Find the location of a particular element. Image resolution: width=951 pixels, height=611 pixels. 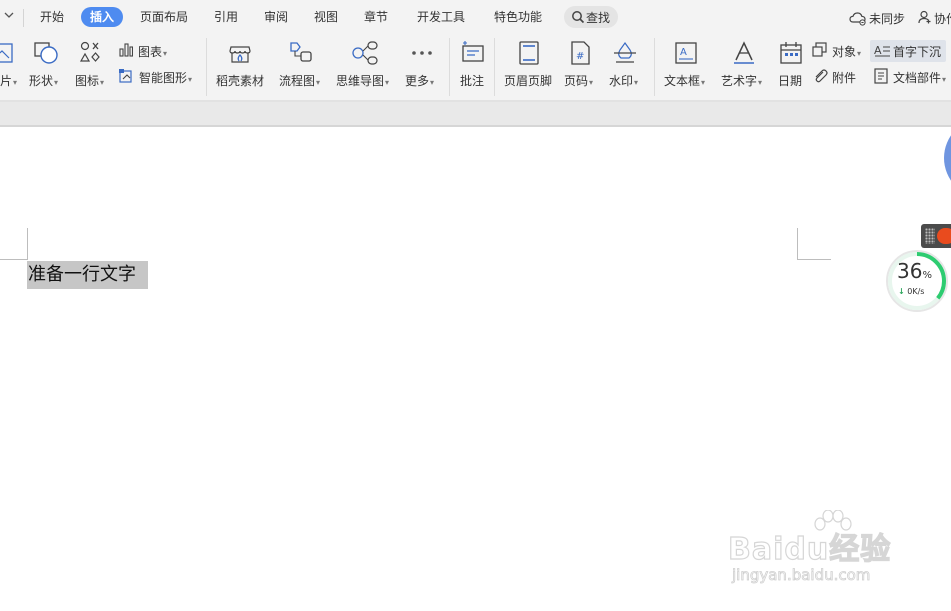

picture-button: 片▾ is located at coordinates (10, 66).